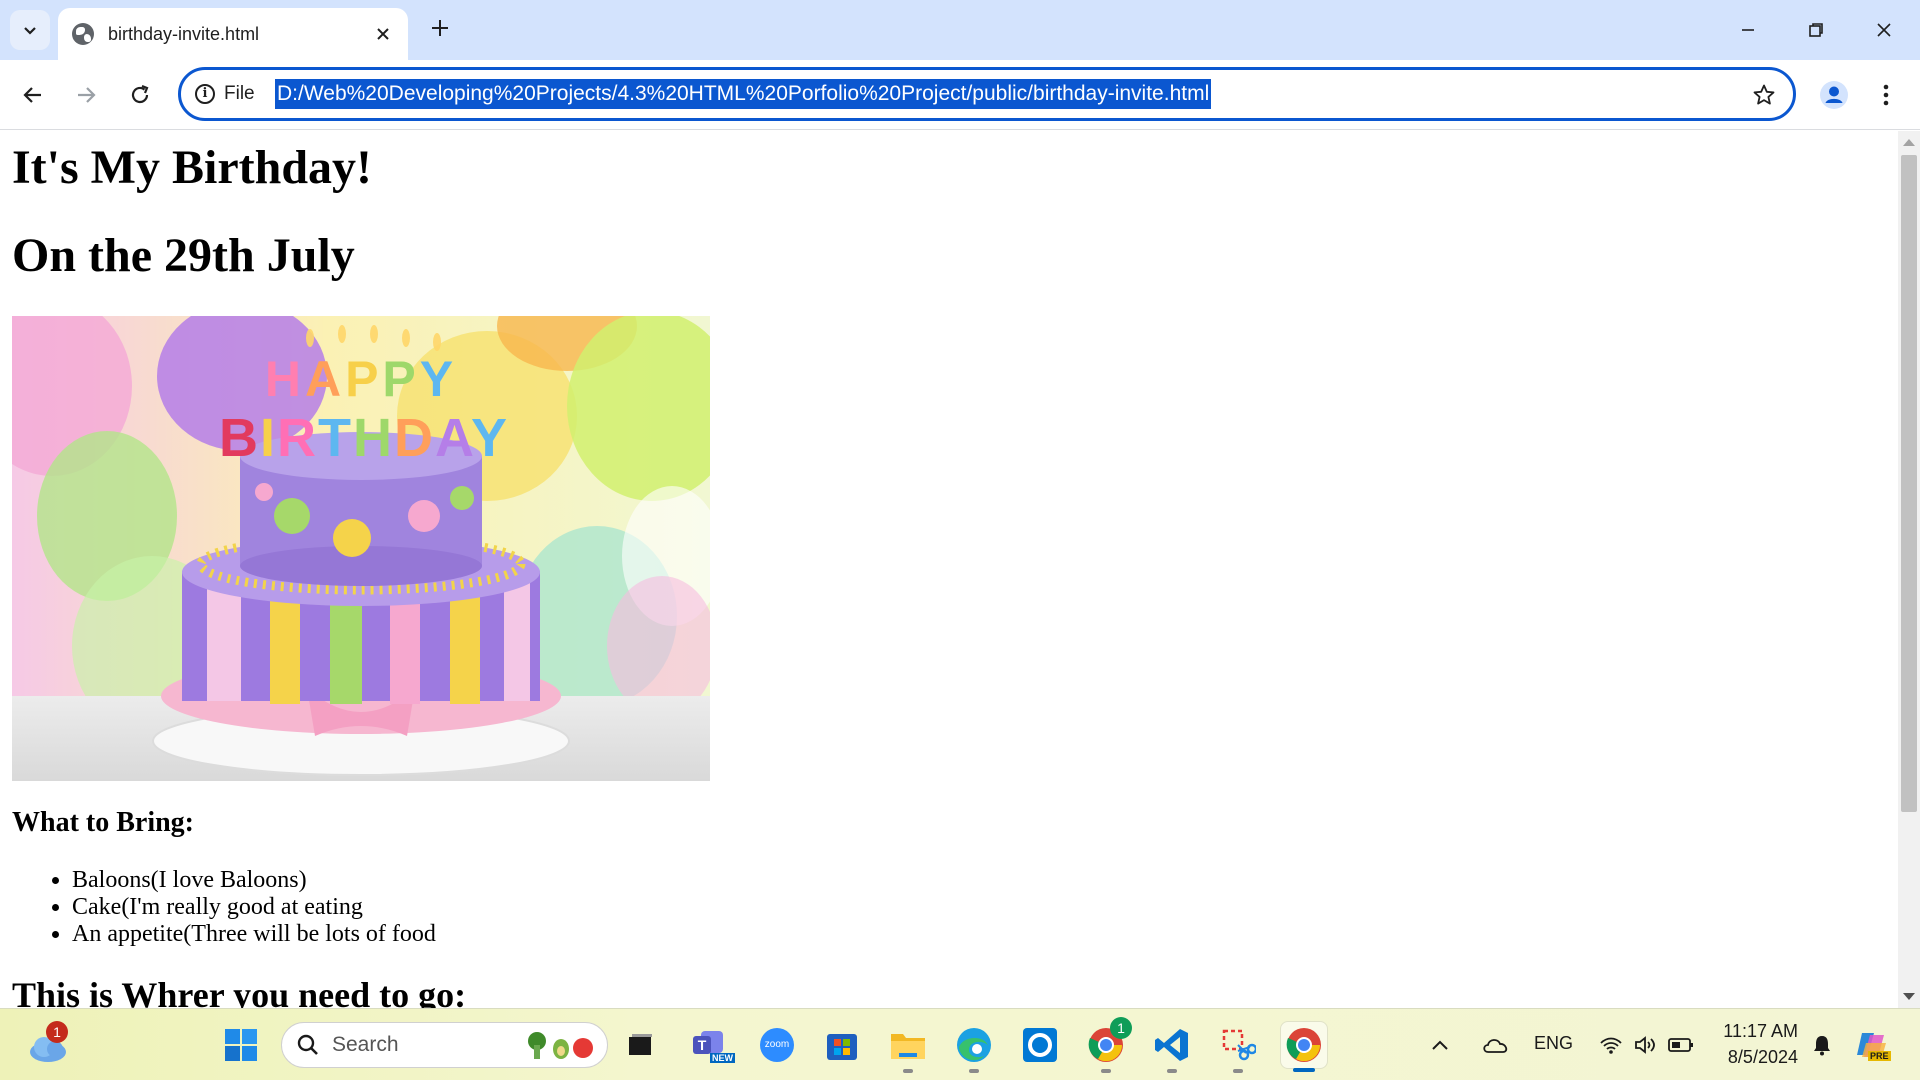 Image resolution: width=1920 pixels, height=1080 pixels. I want to click on taskbar-search: Search, so click(444, 1045).